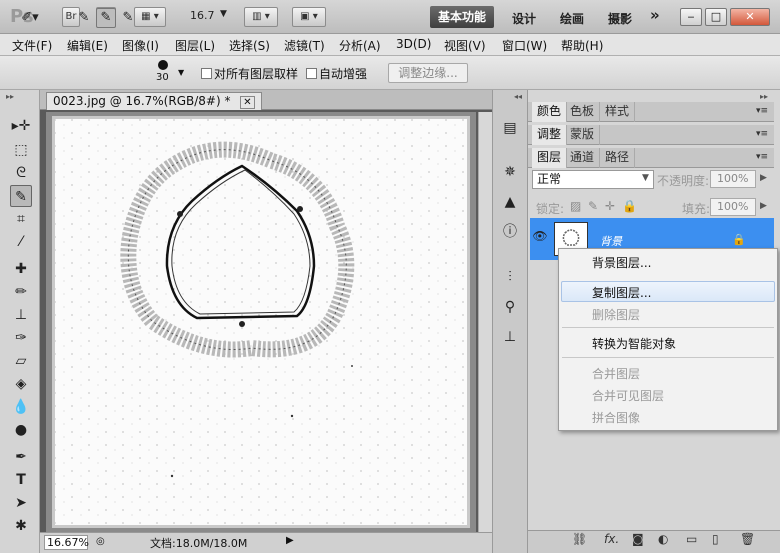 Image resolution: width=780 pixels, height=553 pixels. What do you see at coordinates (465, 45) in the screenshot?
I see `menu-view: 视图(V)` at bounding box center [465, 45].